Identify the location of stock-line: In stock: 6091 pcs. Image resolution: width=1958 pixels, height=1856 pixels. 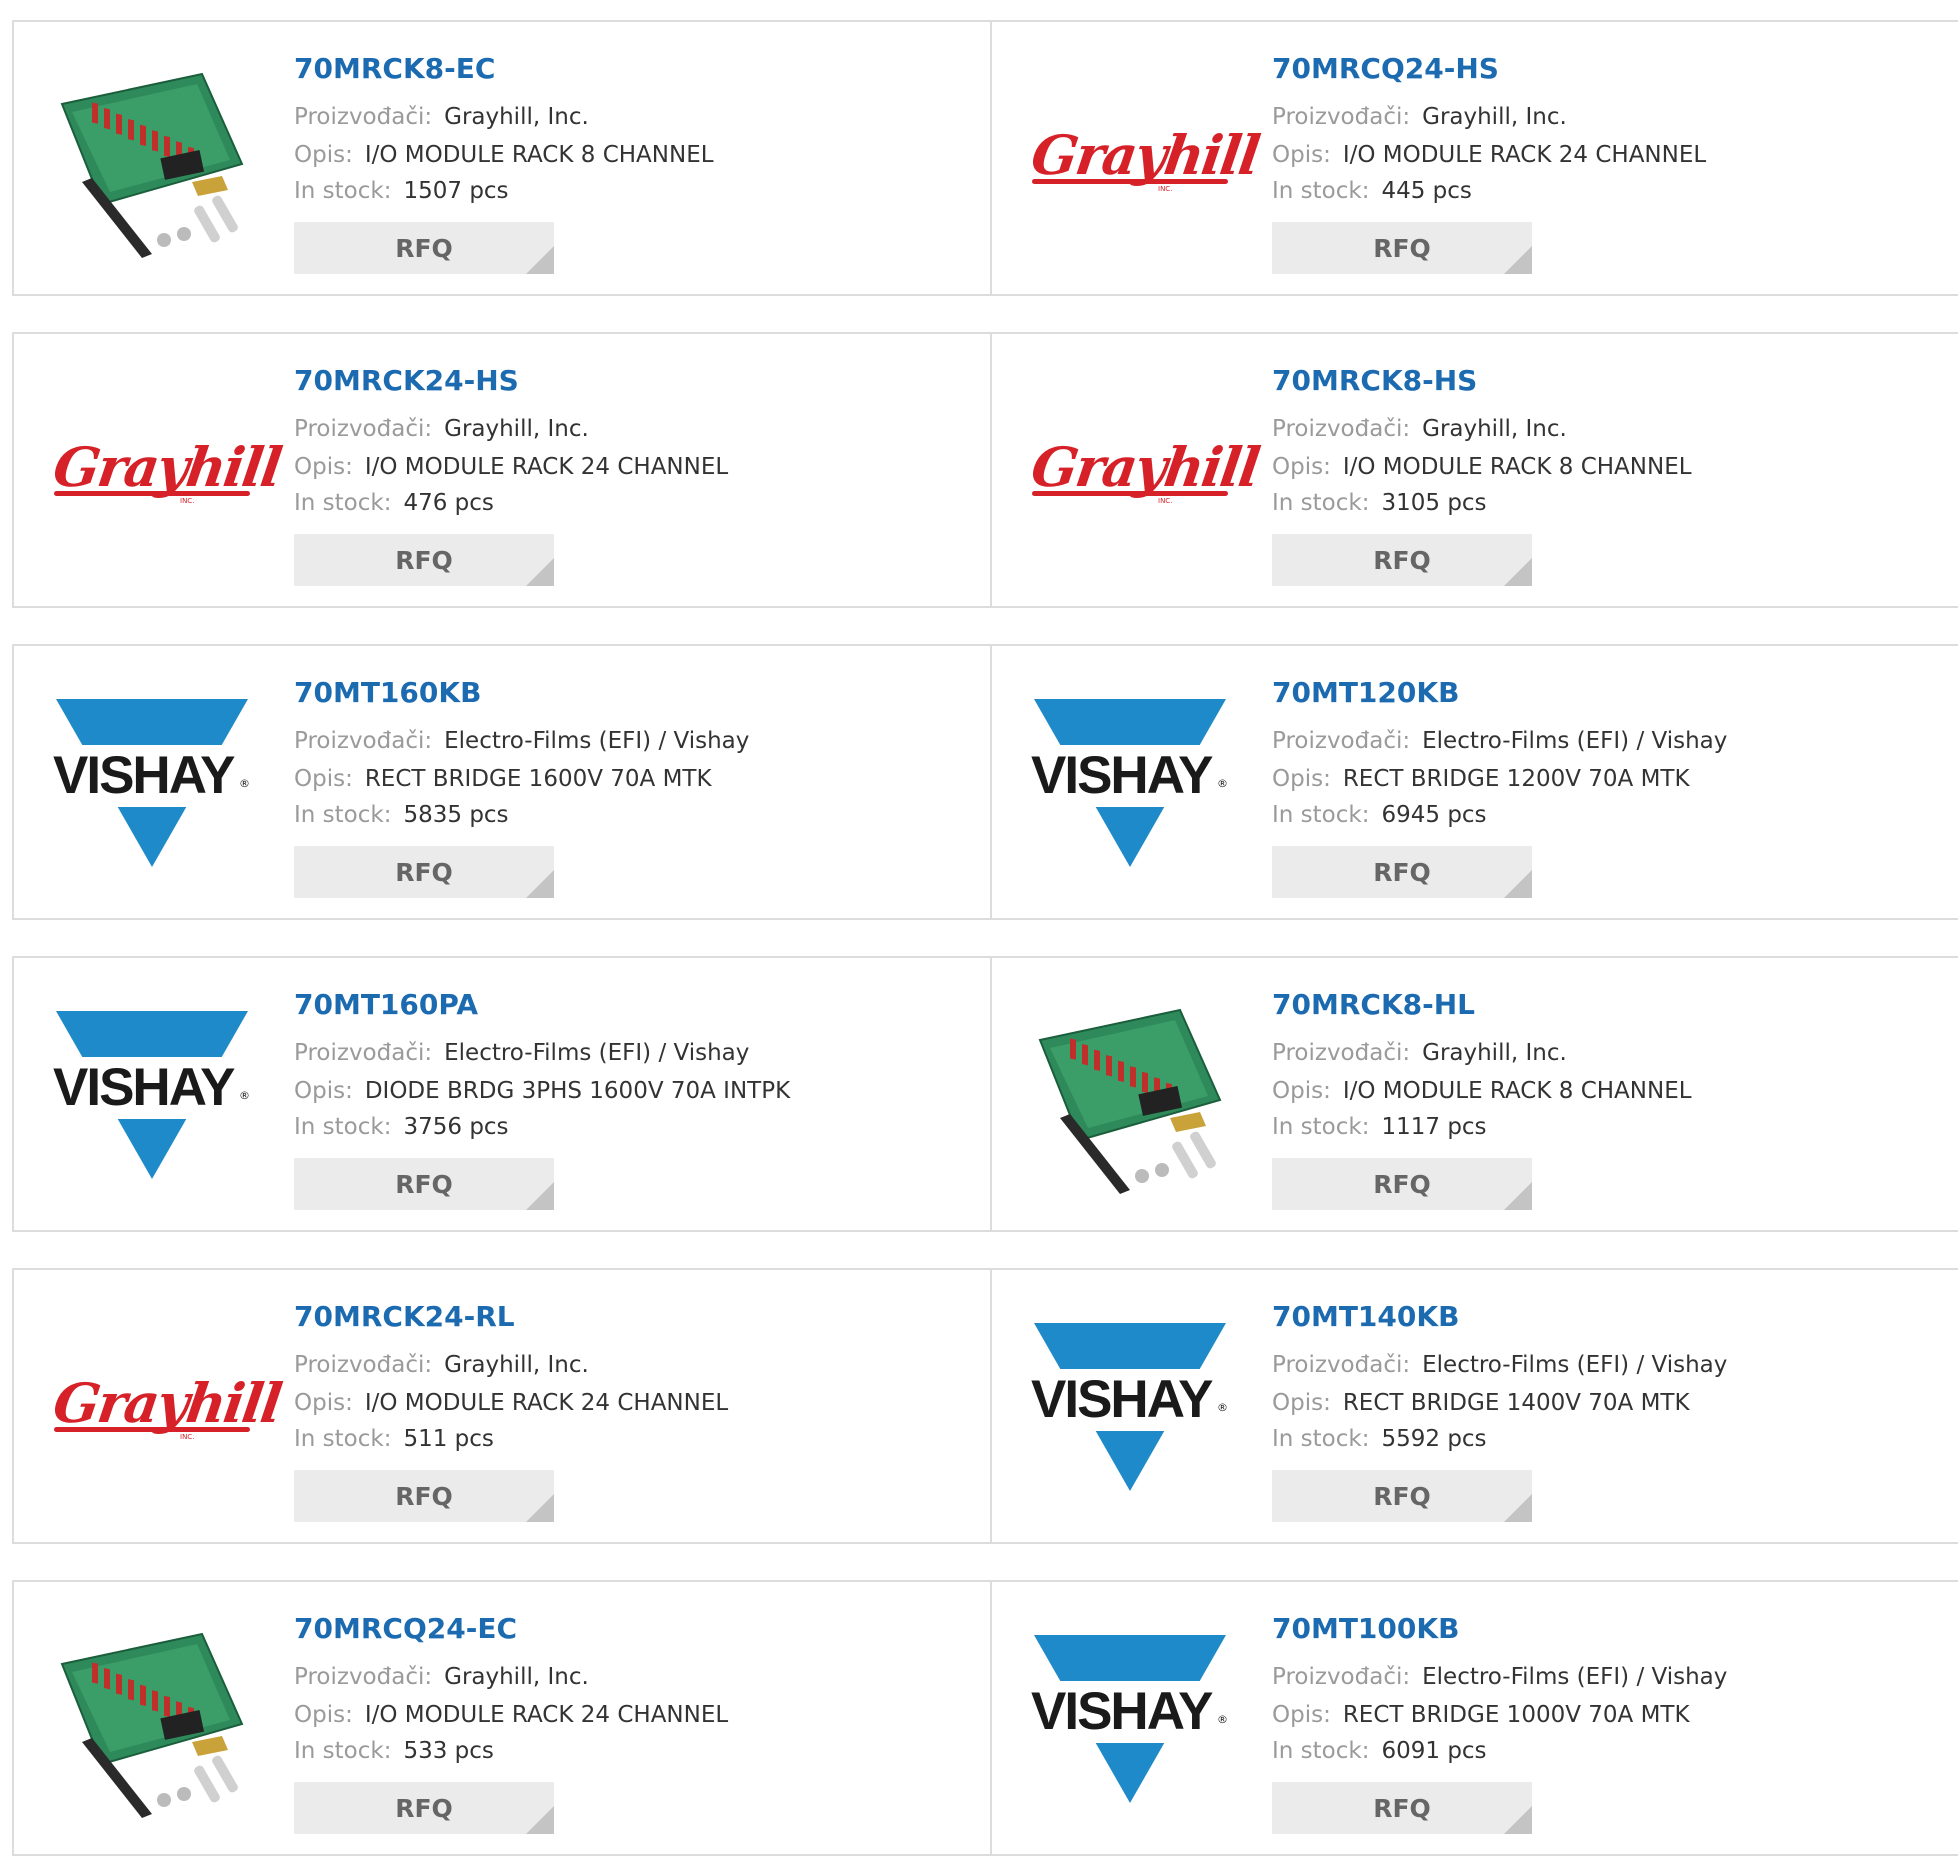
(1379, 1751).